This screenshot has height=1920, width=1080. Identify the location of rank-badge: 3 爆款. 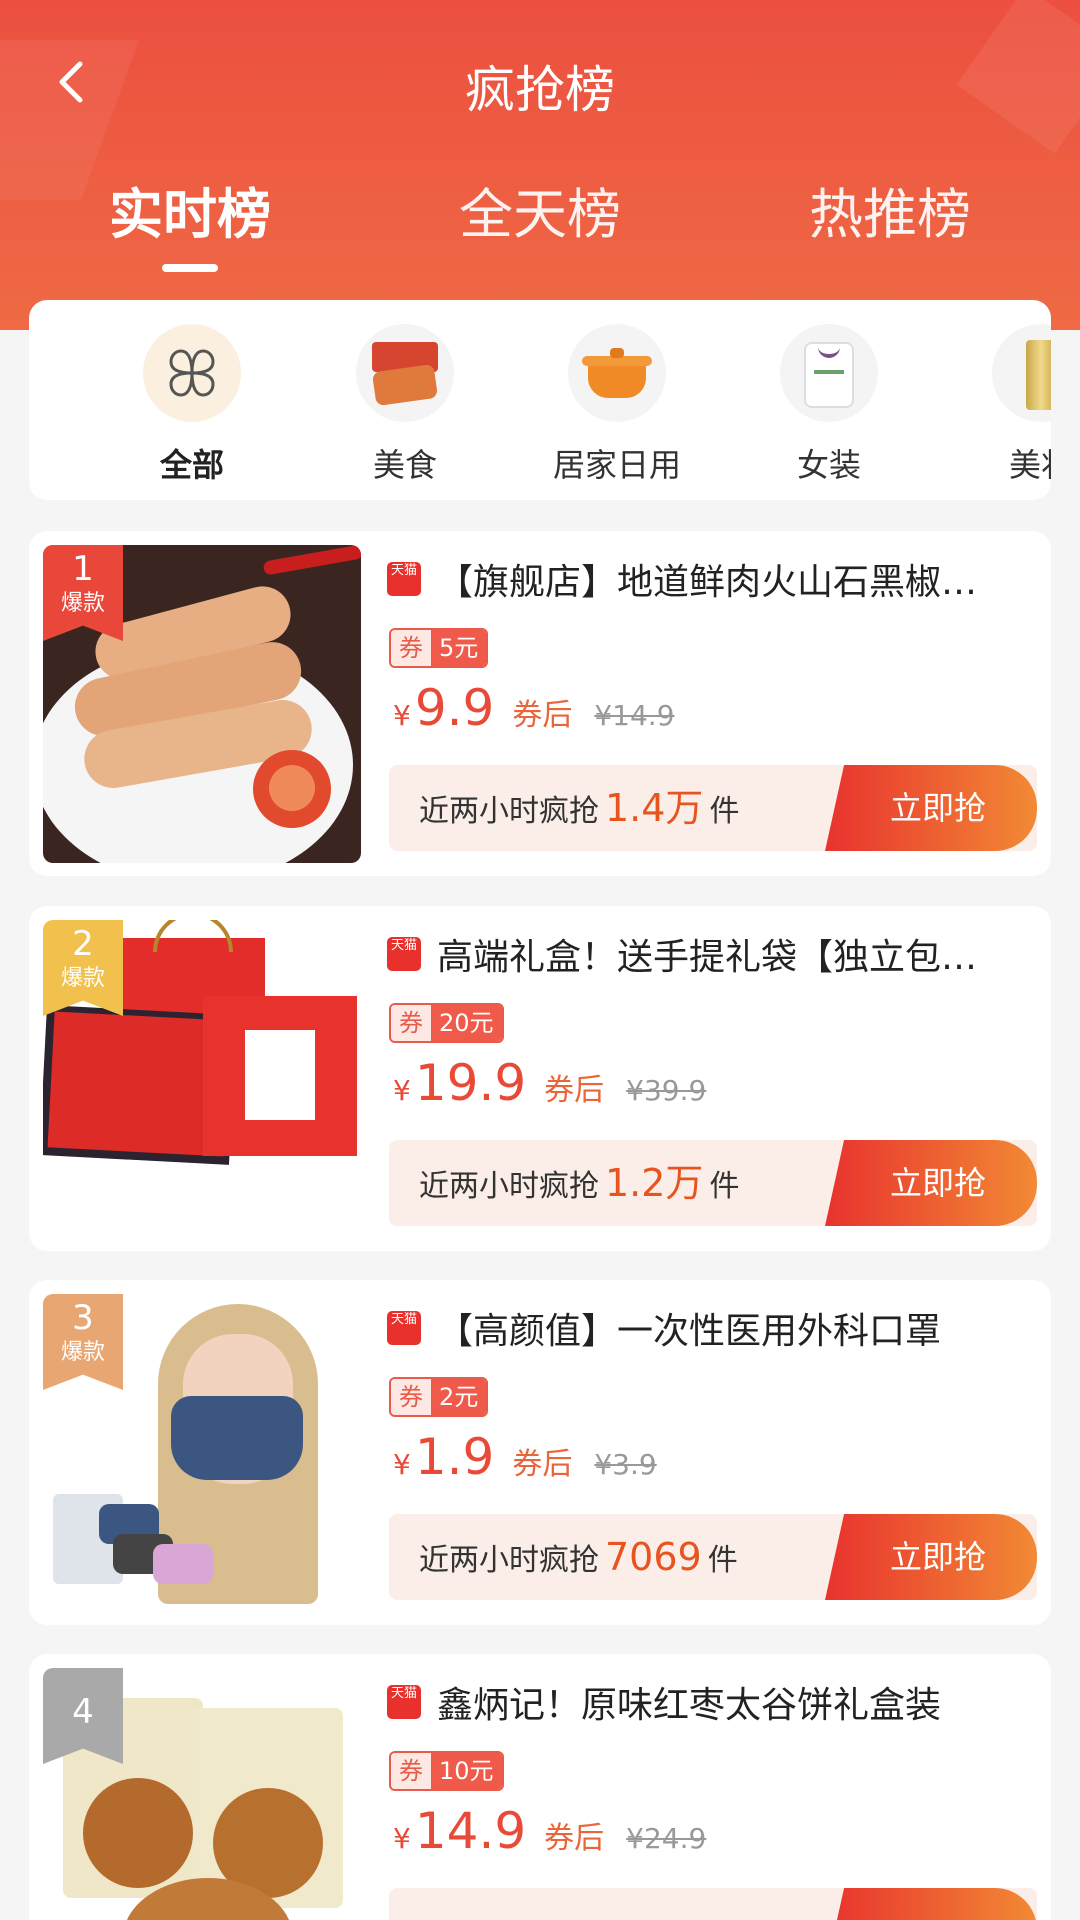
(83, 1342).